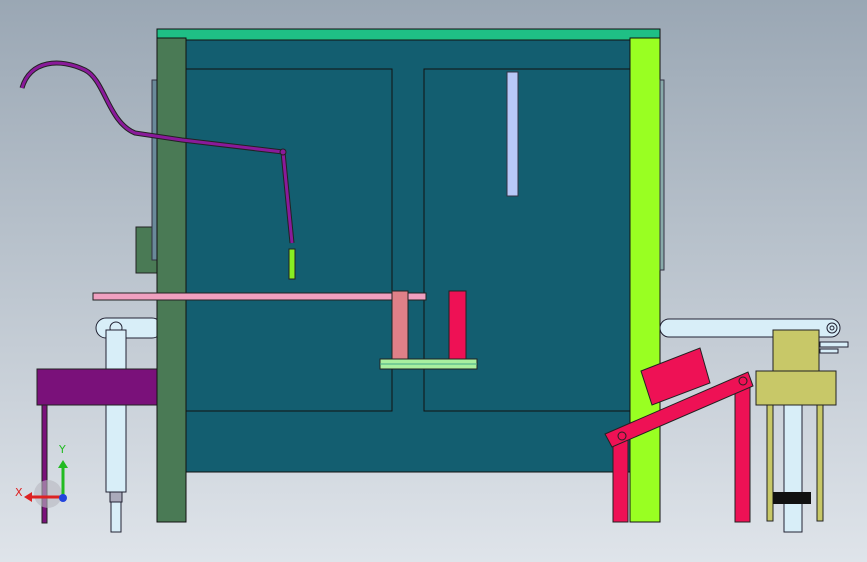 The image size is (867, 562). What do you see at coordinates (645, 280) in the screenshot?
I see `right-frame-post` at bounding box center [645, 280].